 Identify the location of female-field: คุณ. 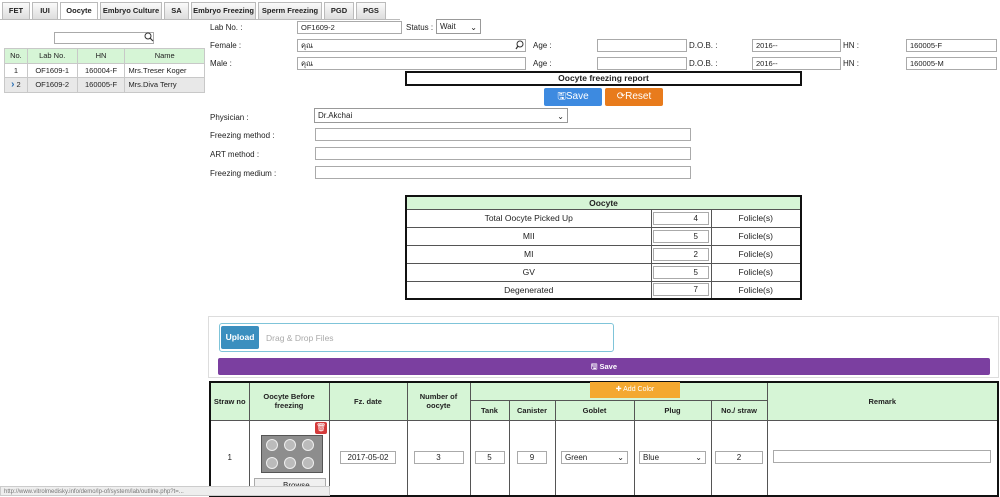
(411, 45).